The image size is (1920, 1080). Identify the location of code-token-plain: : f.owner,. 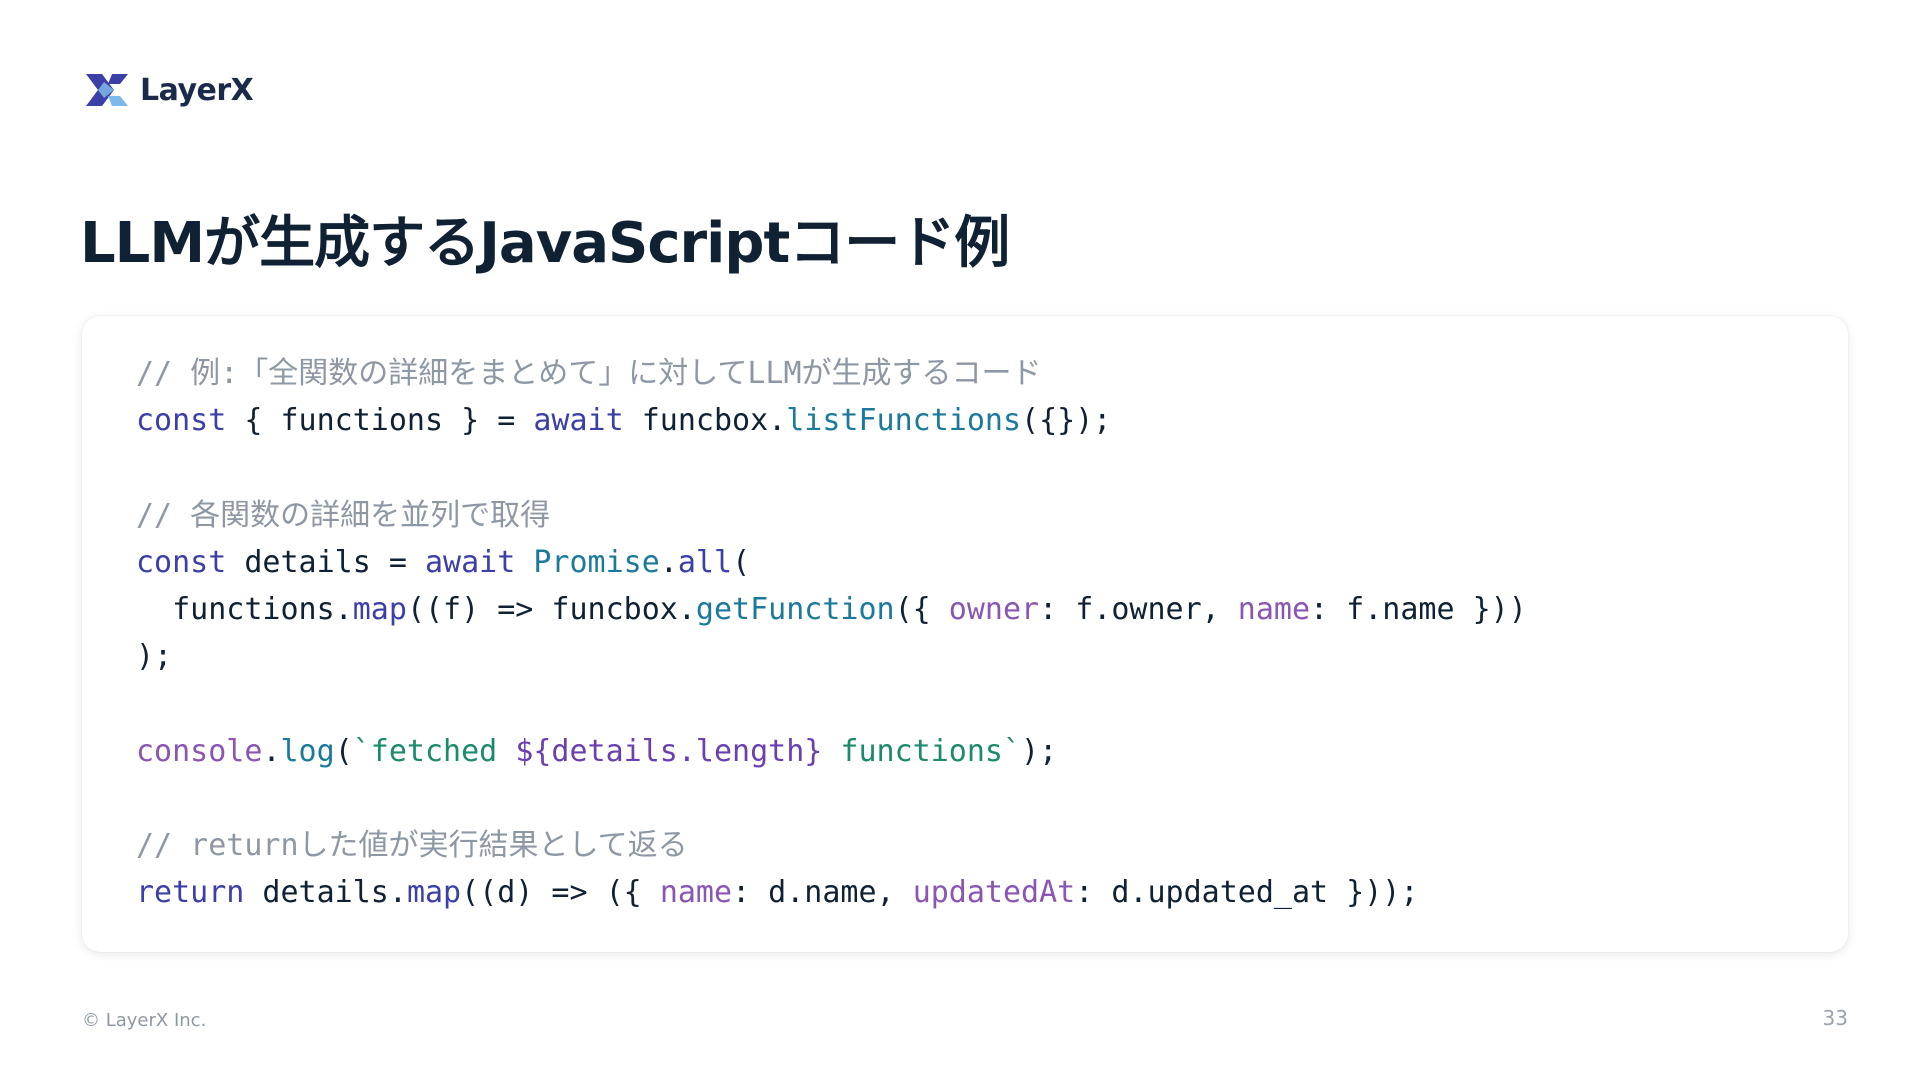
(1138, 609).